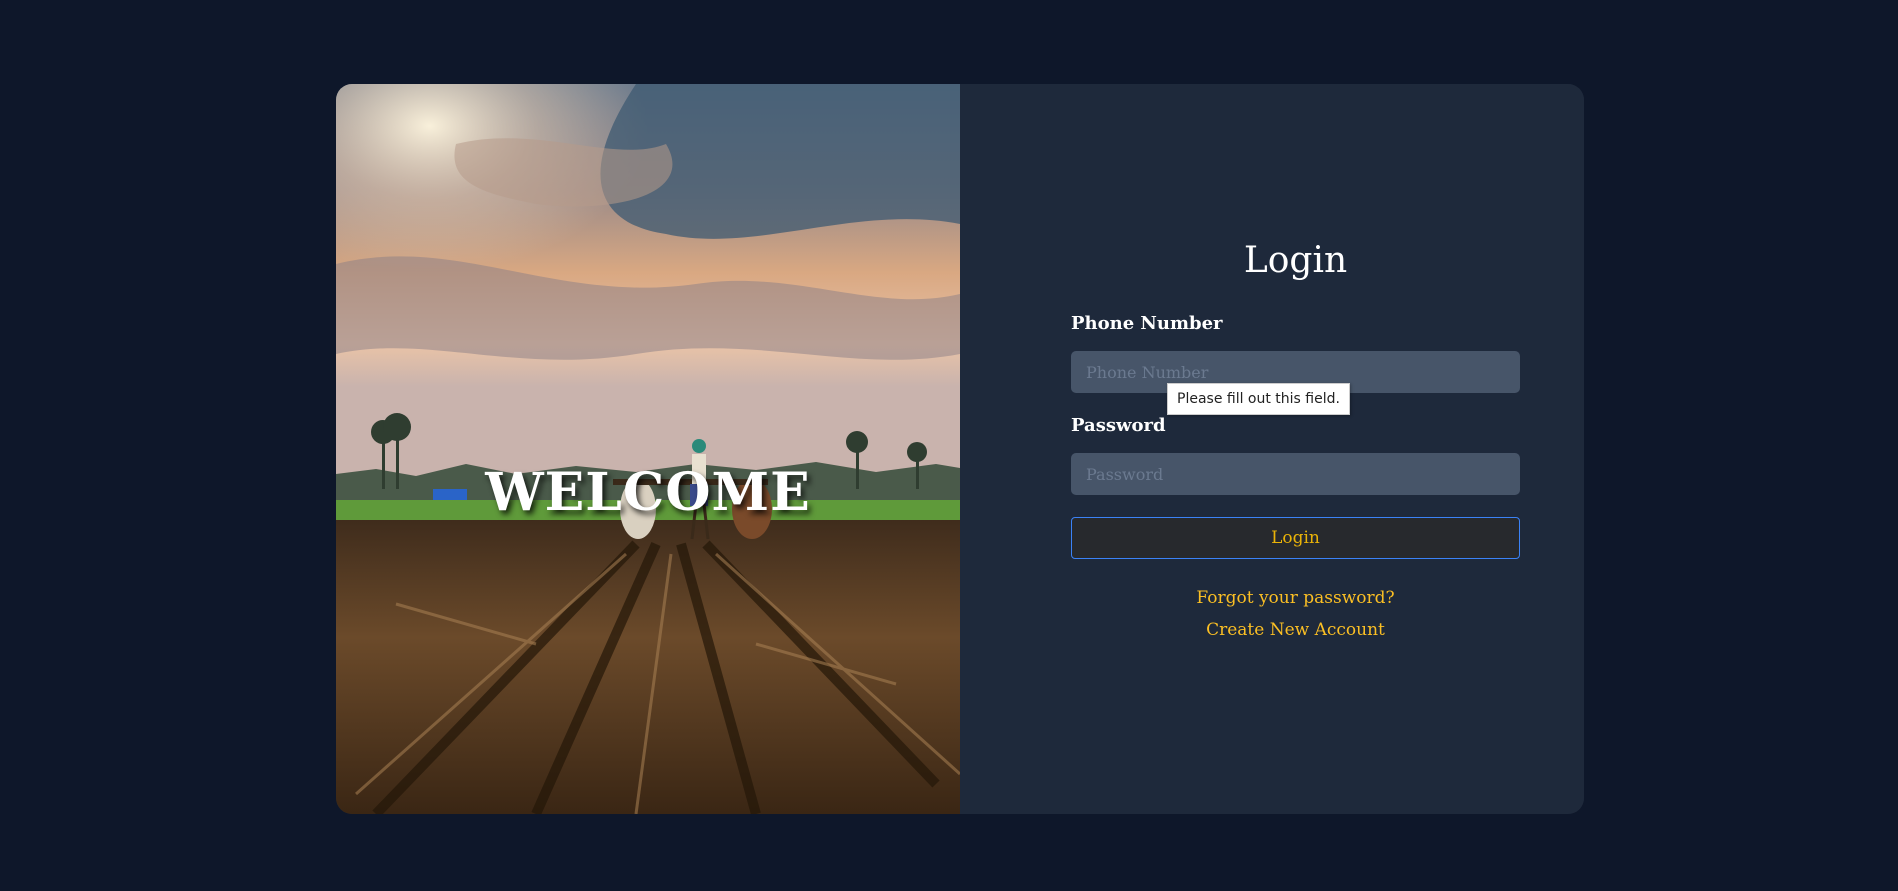 Image resolution: width=1898 pixels, height=891 pixels. What do you see at coordinates (1295, 260) in the screenshot?
I see `login-title: Login` at bounding box center [1295, 260].